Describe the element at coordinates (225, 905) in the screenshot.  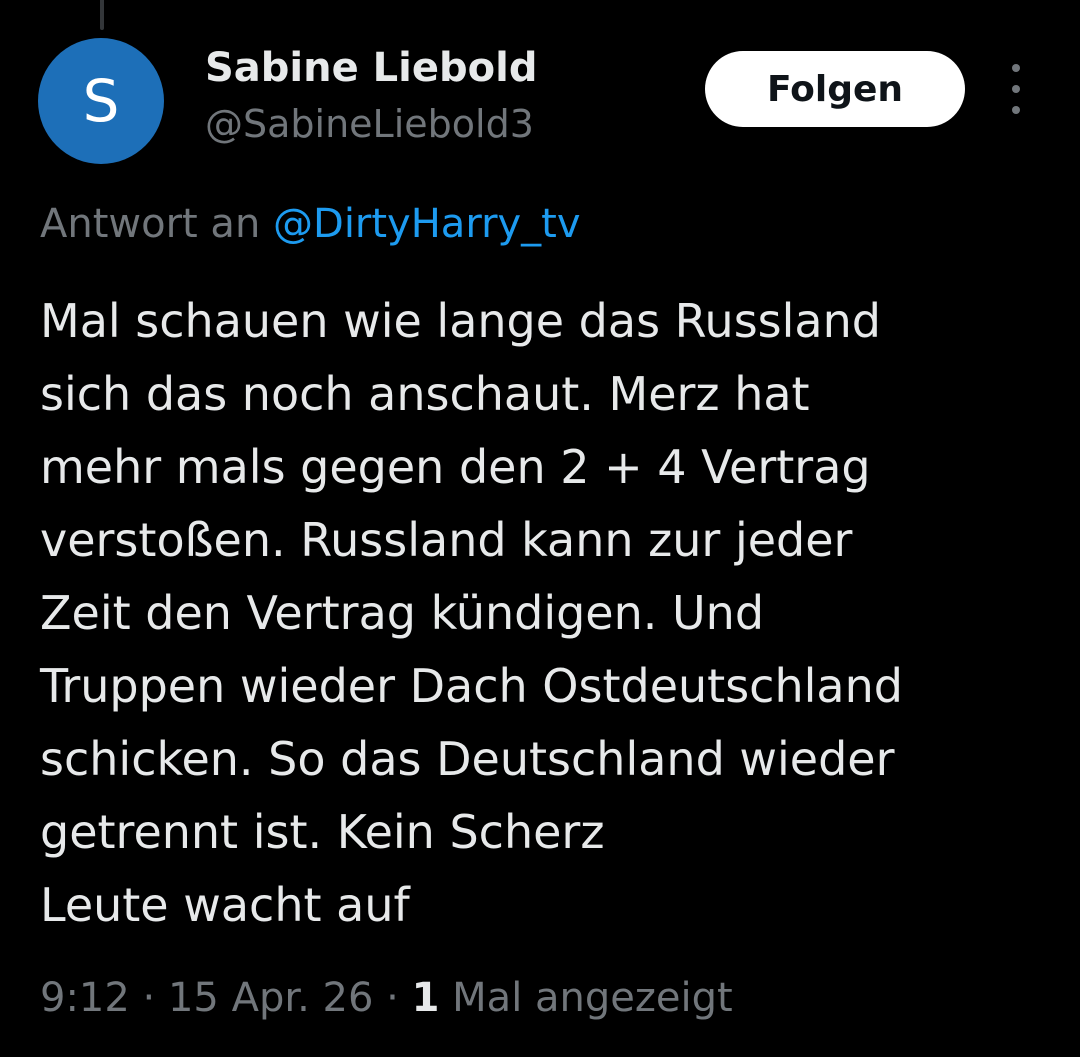
I see `tweet-text-line: Leute wacht auf` at that location.